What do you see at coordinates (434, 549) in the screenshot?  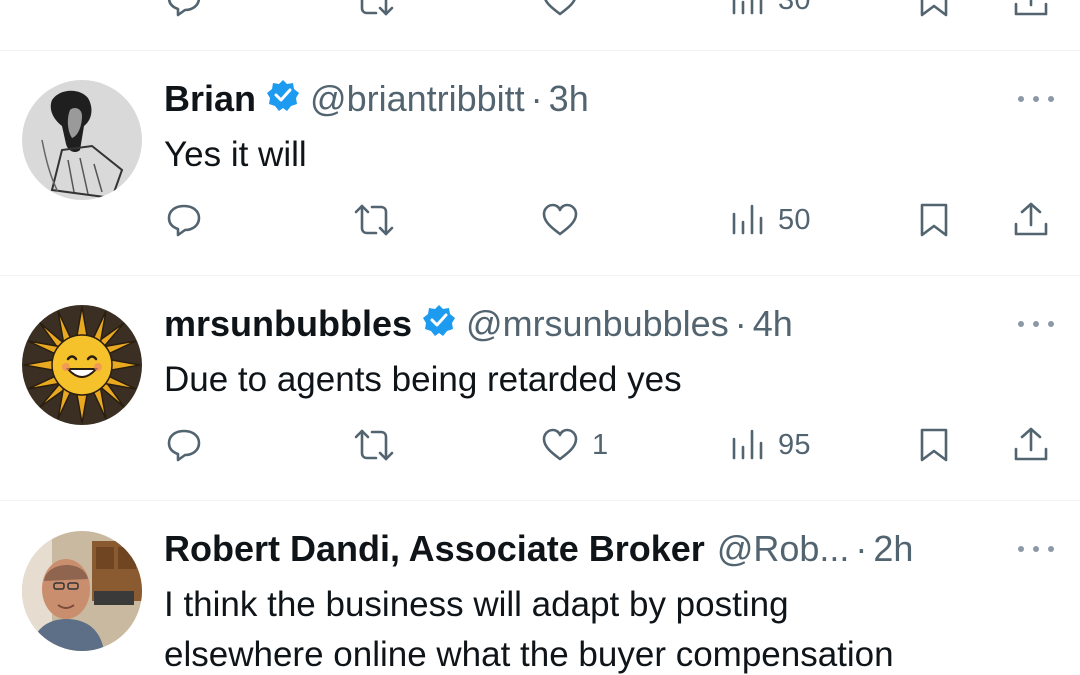 I see `author-name: Robert Dandi, Associate Broker` at bounding box center [434, 549].